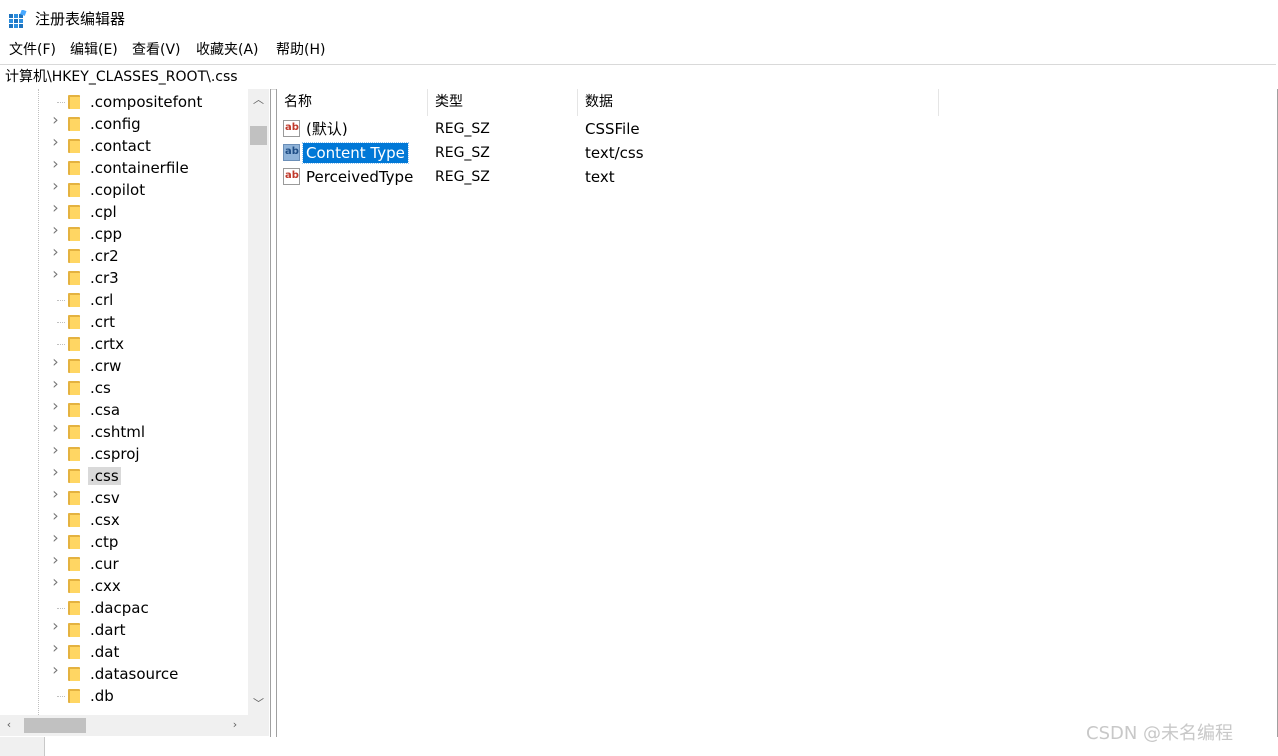  What do you see at coordinates (117, 432) in the screenshot?
I see `tree-item-label: .cshtml` at bounding box center [117, 432].